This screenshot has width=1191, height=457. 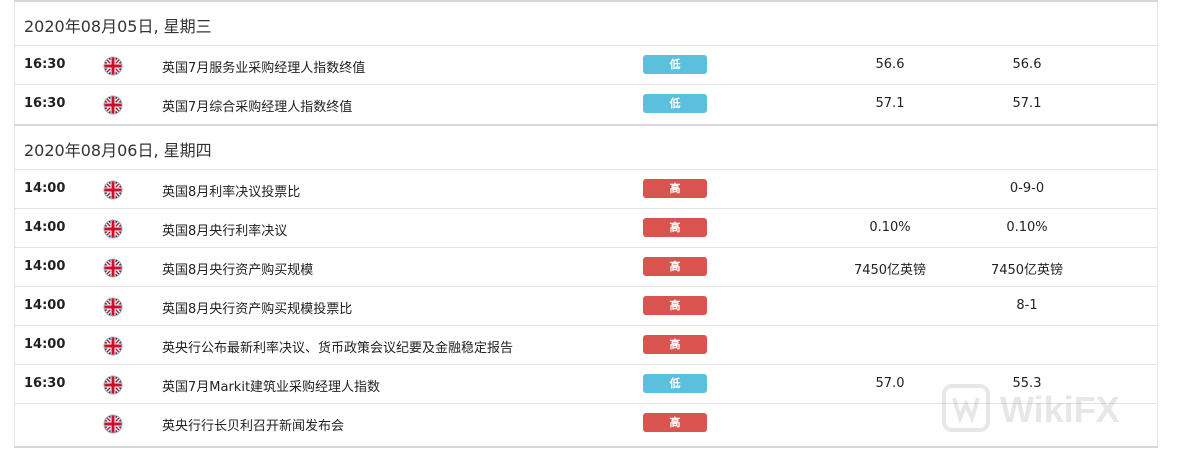 What do you see at coordinates (338, 348) in the screenshot?
I see `event-name: 英央行公布最新利率决议、货币政策会议纪要及金融稳定报告` at bounding box center [338, 348].